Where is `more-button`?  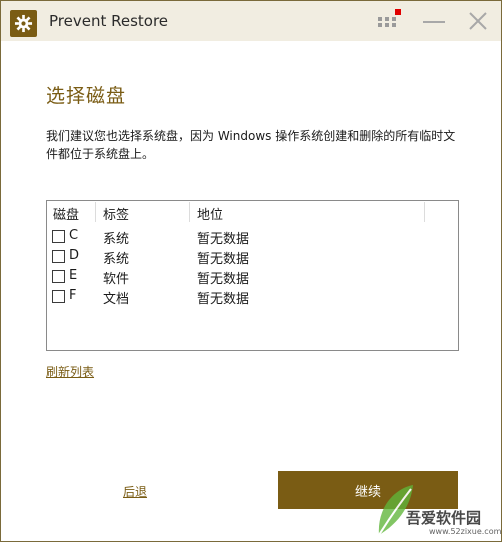
more-button is located at coordinates (390, 21).